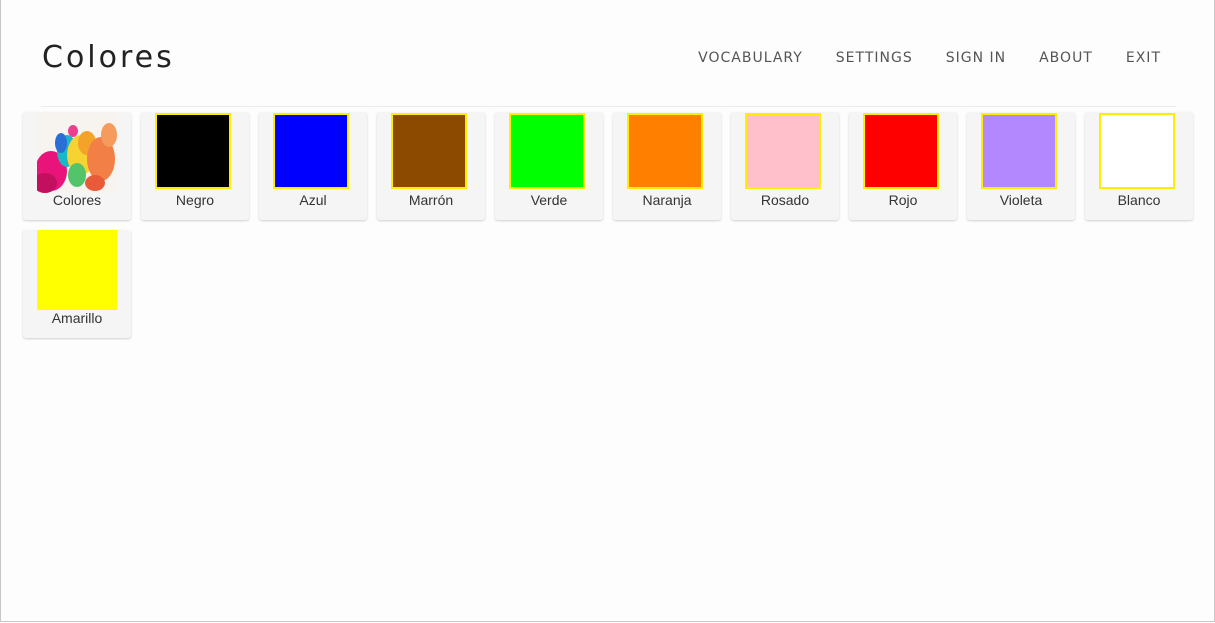 Image resolution: width=1215 pixels, height=623 pixels. What do you see at coordinates (785, 200) in the screenshot?
I see `tile-label: Rosado` at bounding box center [785, 200].